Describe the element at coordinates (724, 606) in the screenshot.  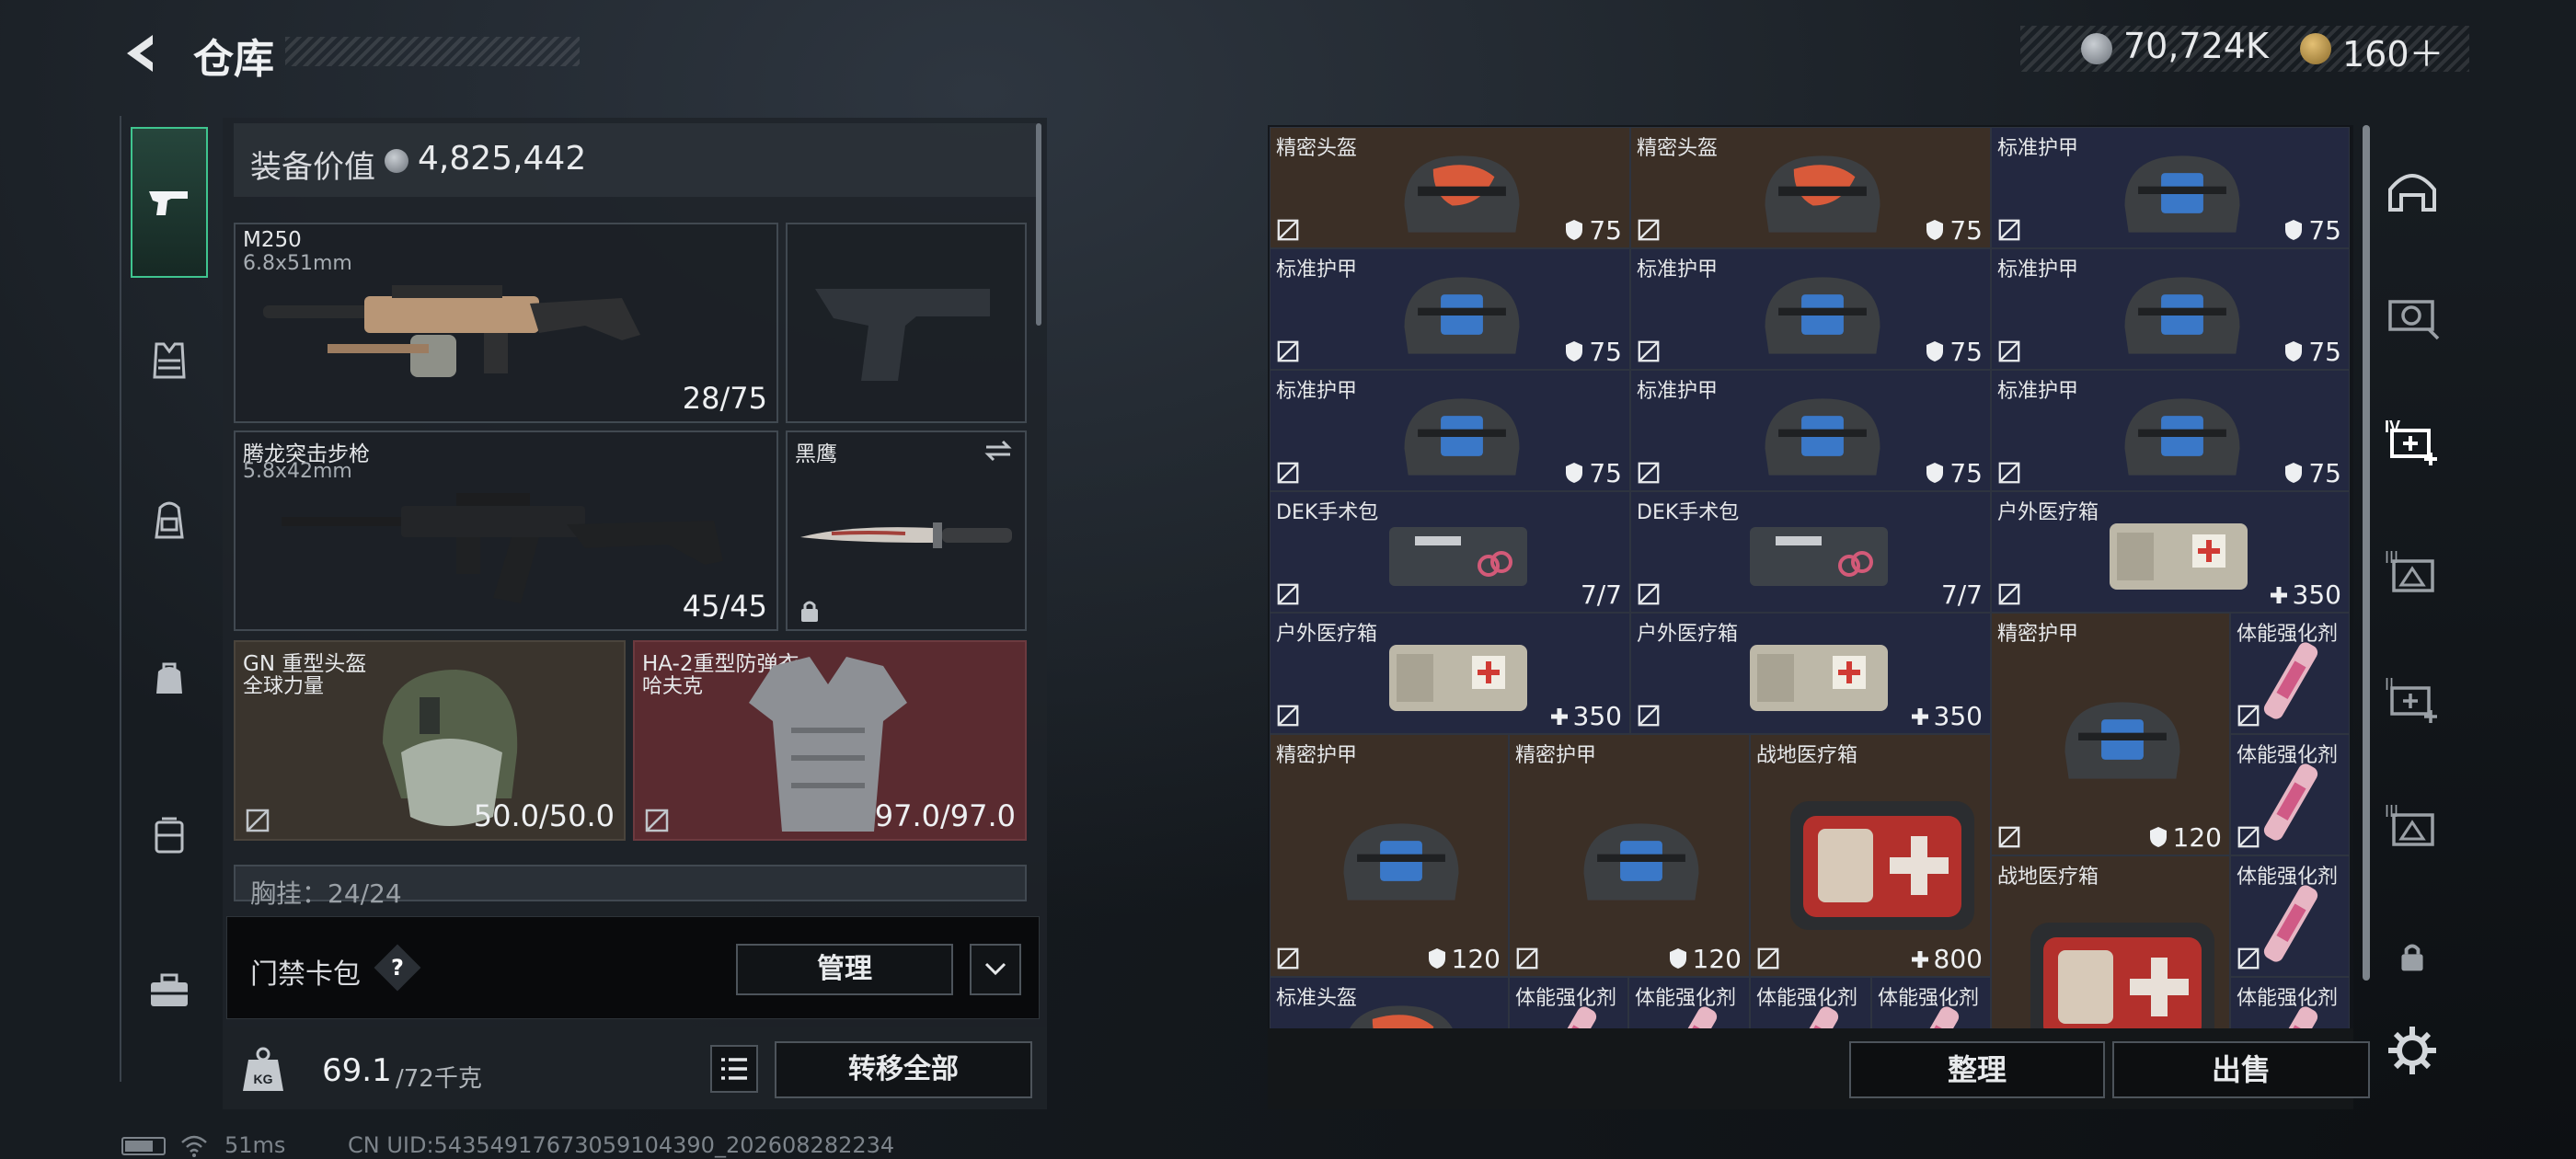
I see `weapon-ammo: 45/45` at that location.